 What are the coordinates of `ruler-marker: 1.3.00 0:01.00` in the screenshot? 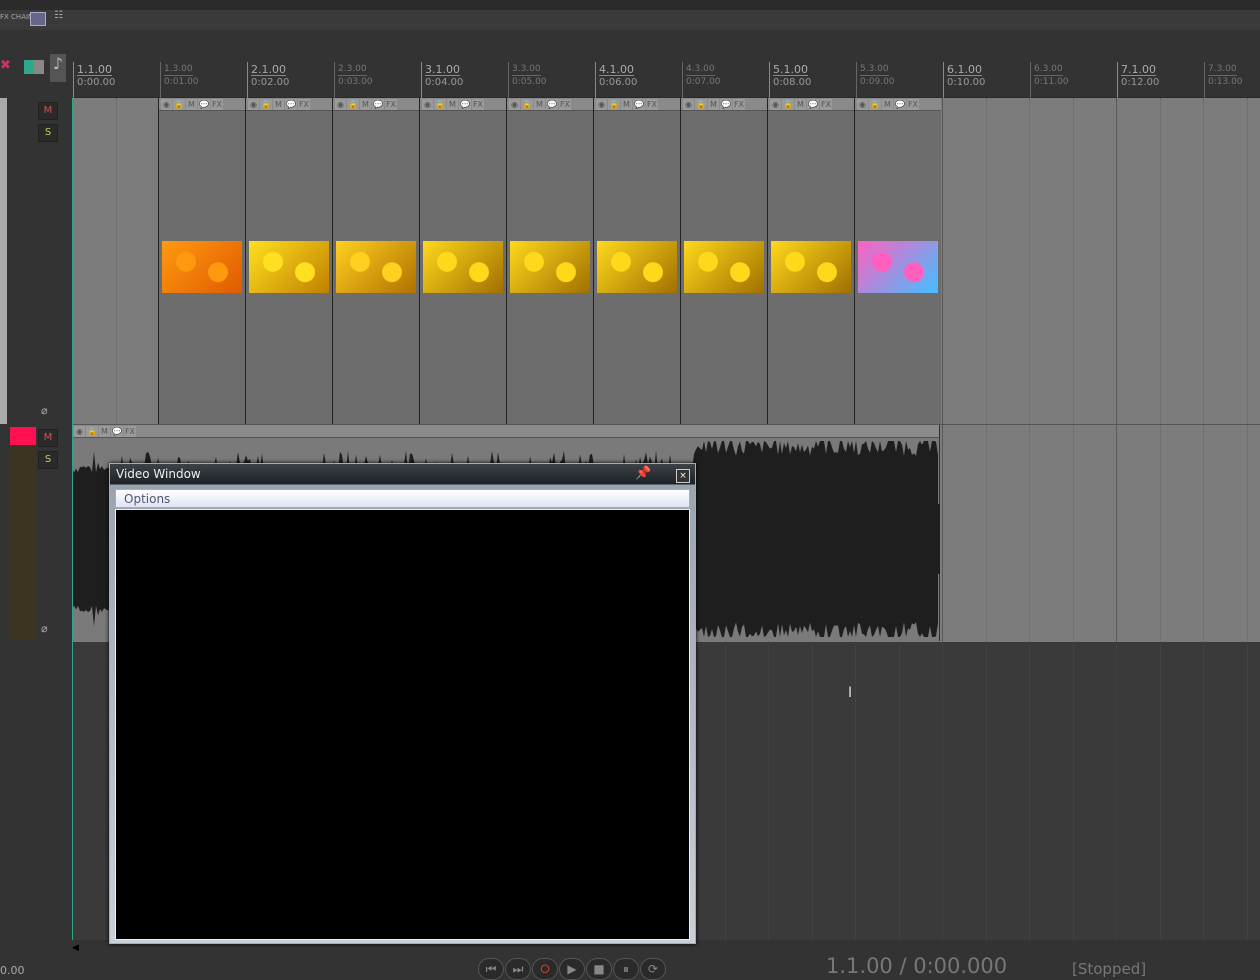 It's located at (179, 80).